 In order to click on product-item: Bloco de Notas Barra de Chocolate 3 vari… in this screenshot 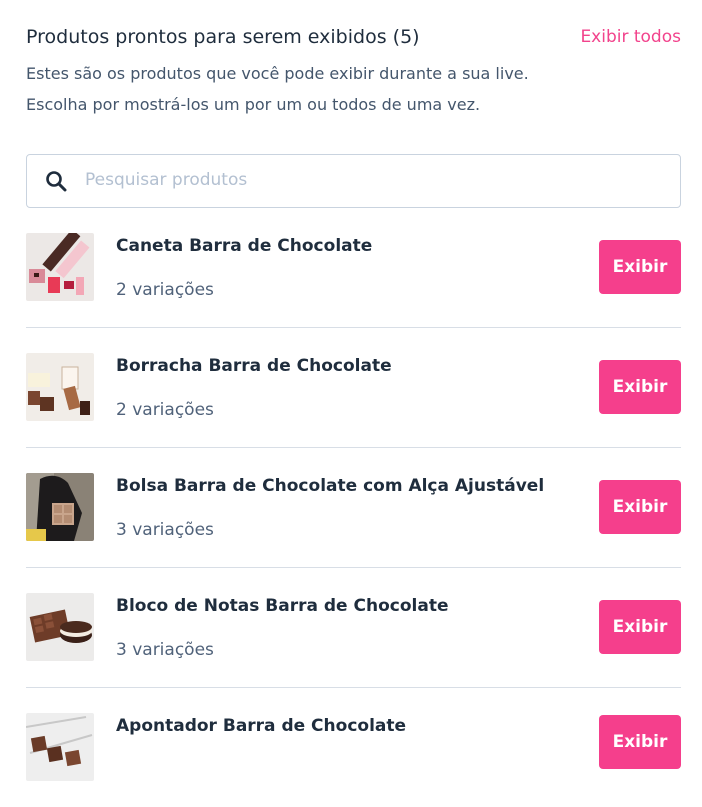, I will do `click(353, 628)`.